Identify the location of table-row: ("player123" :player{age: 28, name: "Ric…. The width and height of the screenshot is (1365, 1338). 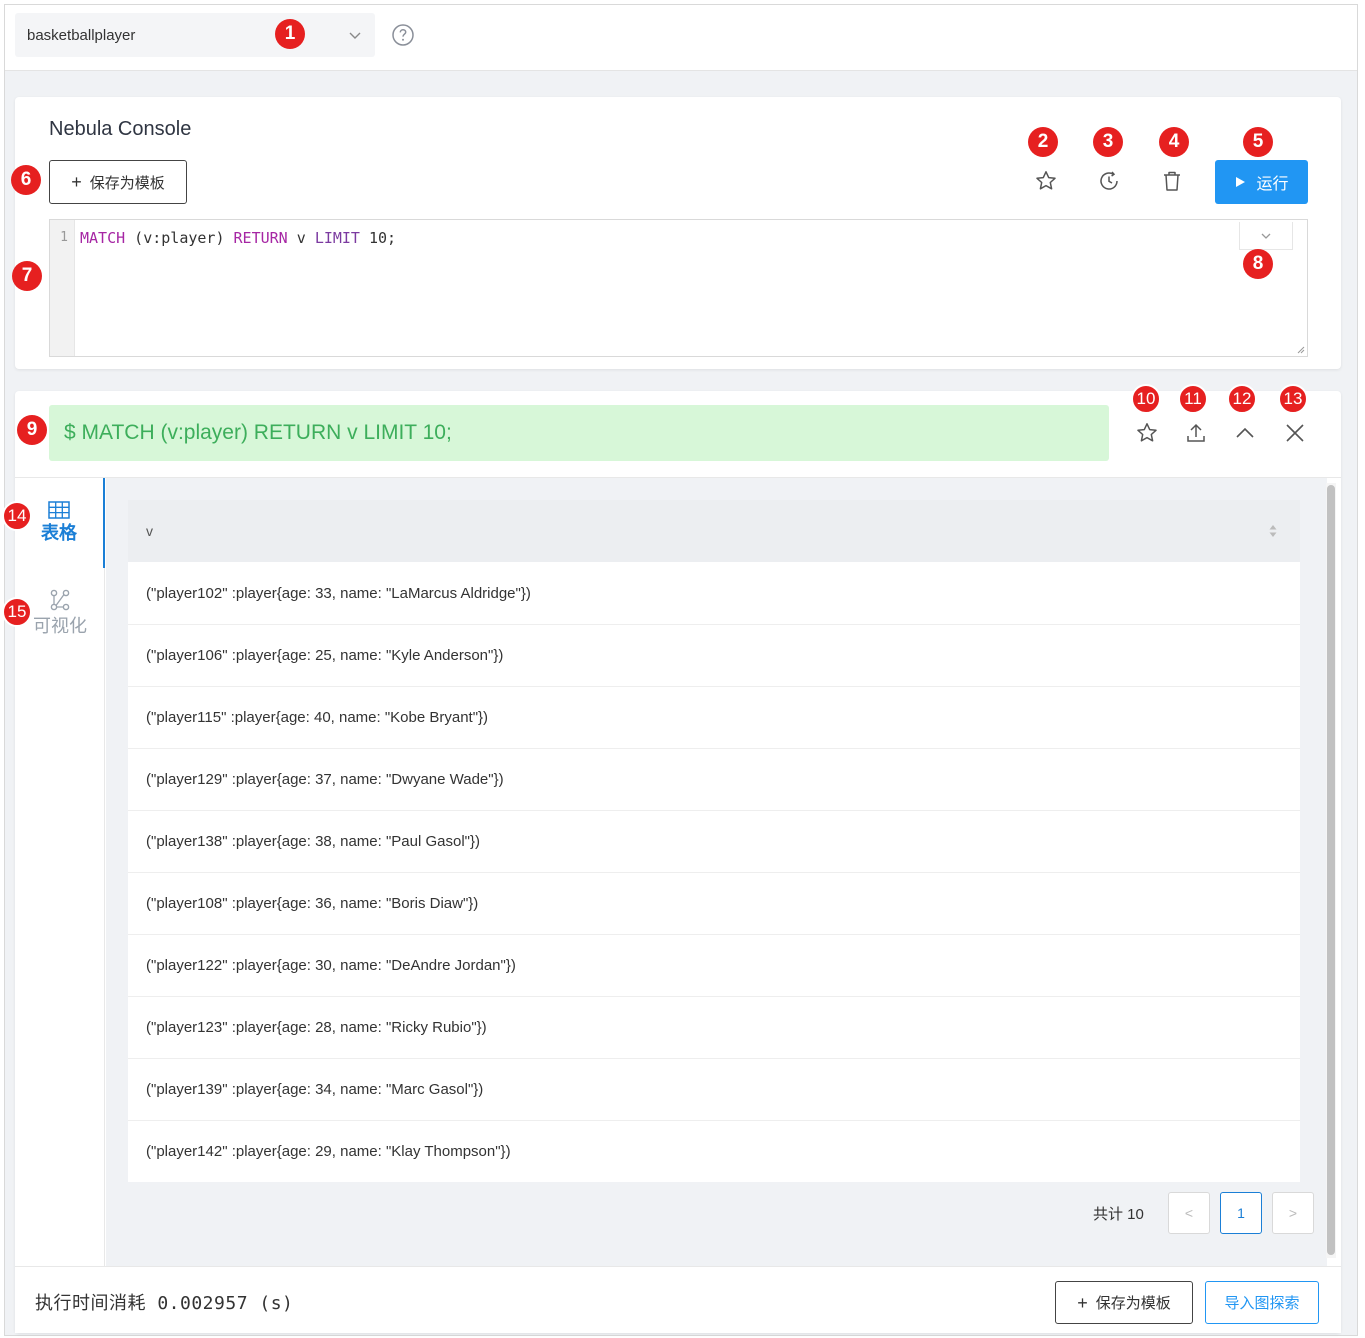
(714, 1027).